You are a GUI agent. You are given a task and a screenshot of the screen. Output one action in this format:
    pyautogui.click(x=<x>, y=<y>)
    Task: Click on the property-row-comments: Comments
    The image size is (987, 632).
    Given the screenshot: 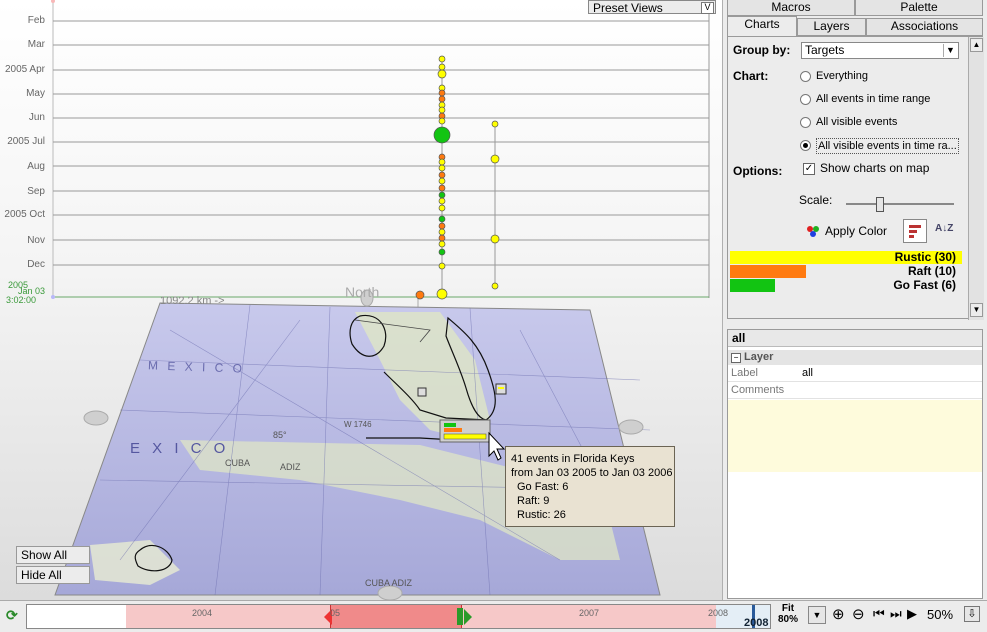 What is the action you would take?
    pyautogui.click(x=855, y=390)
    